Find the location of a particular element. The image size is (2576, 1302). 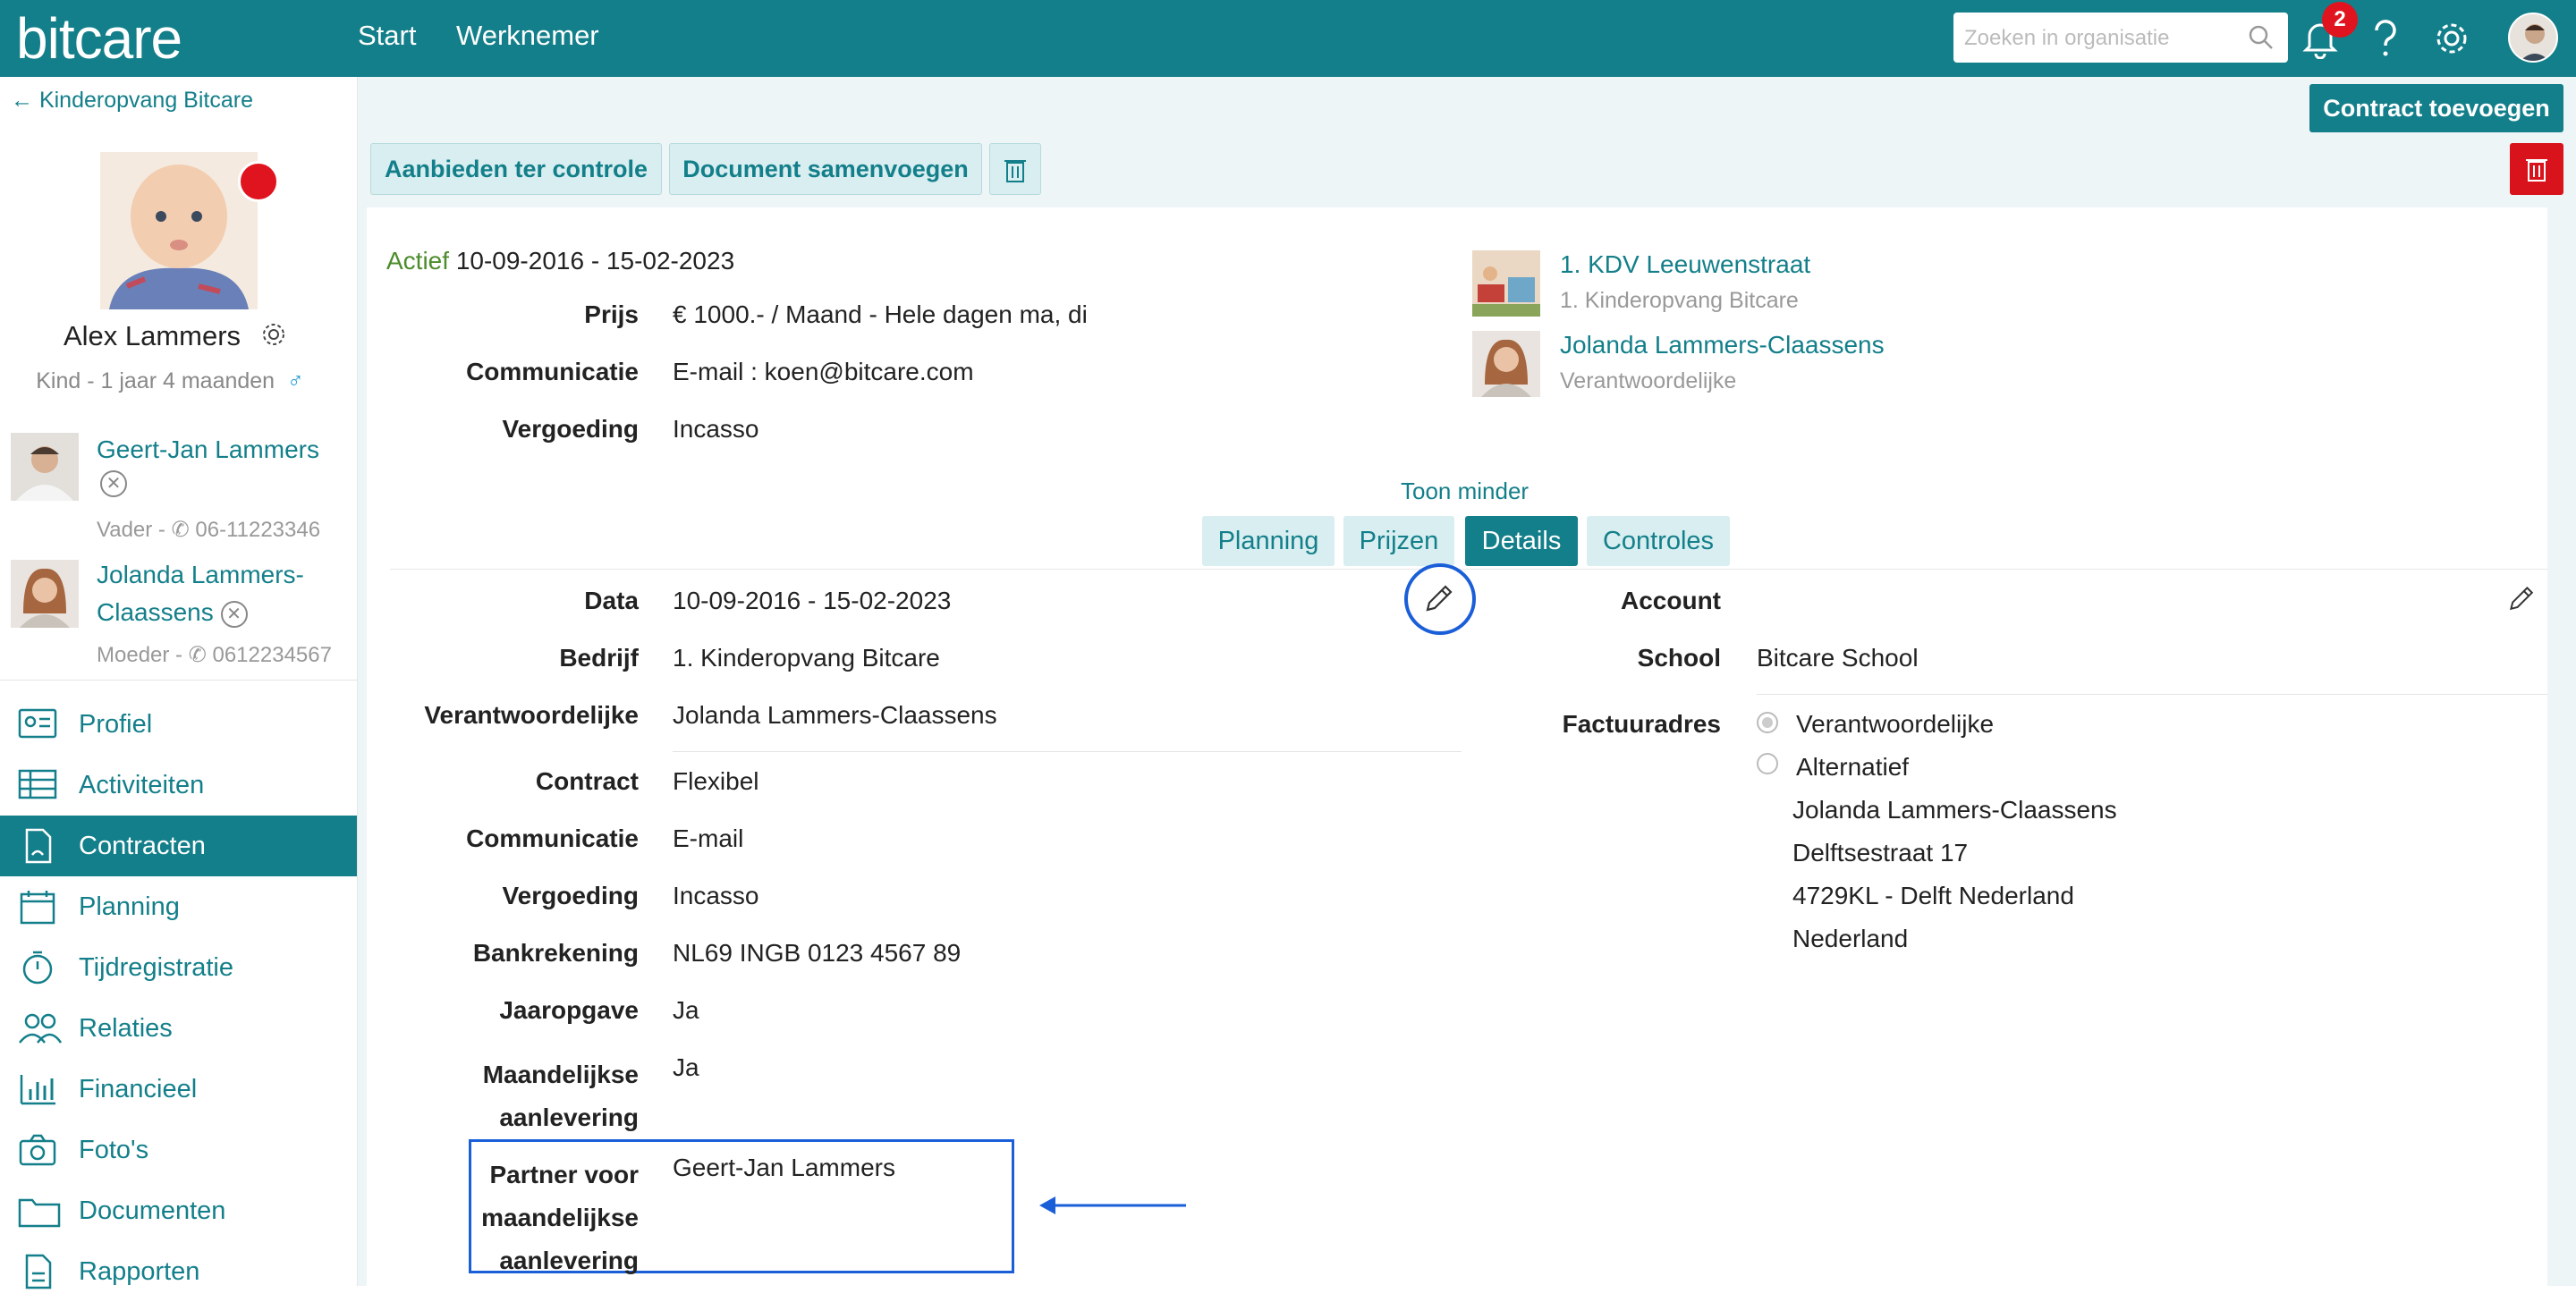

tab-planning: Planning is located at coordinates (1268, 541).